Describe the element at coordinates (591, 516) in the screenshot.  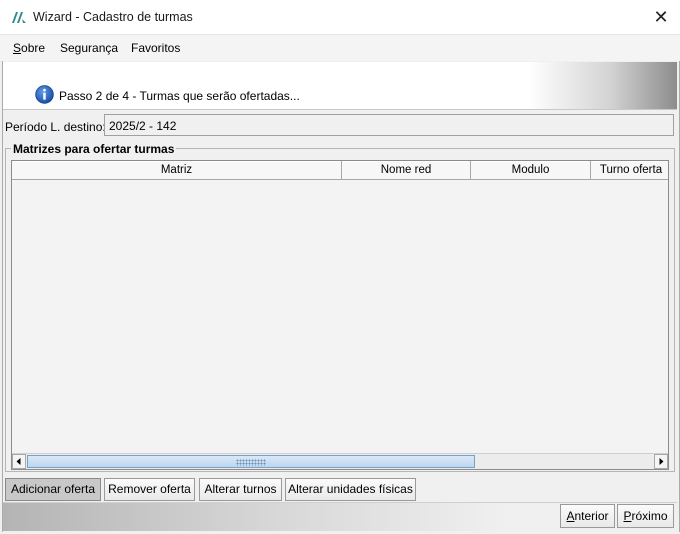
I see `anterior-label: nterior` at that location.